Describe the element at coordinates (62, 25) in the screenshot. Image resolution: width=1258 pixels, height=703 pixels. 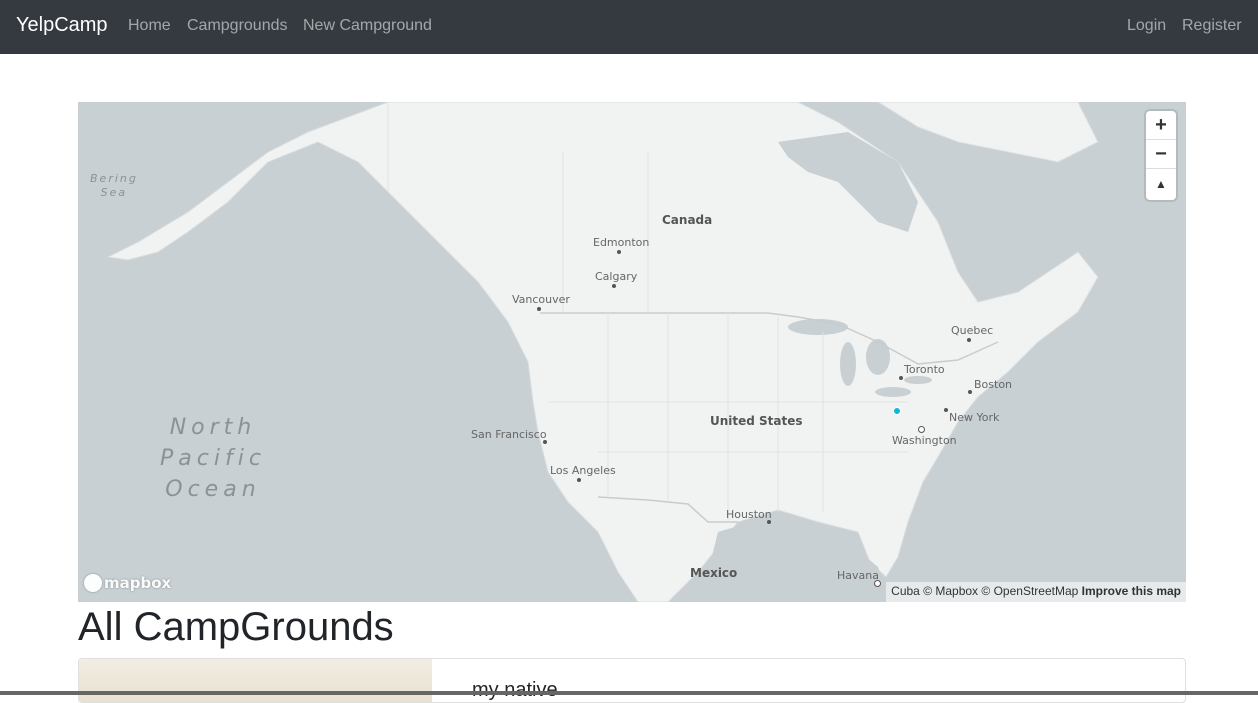
I see `brand-link: YelpCamp` at that location.